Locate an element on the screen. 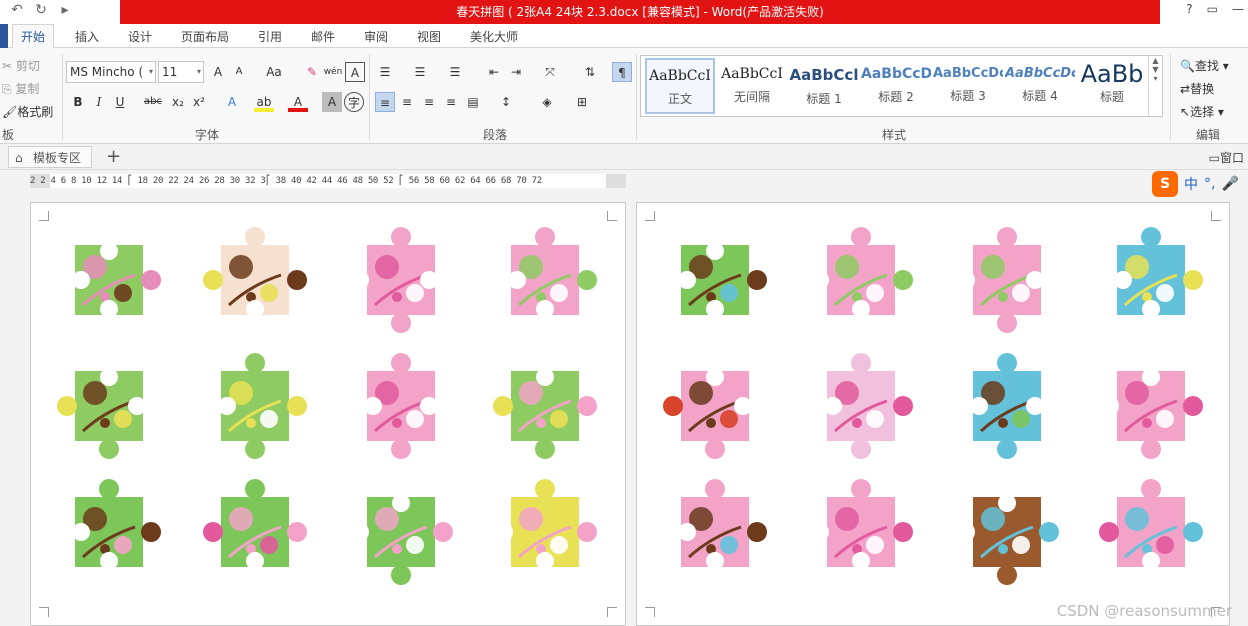  distributed-icon: ▤ is located at coordinates (473, 102).